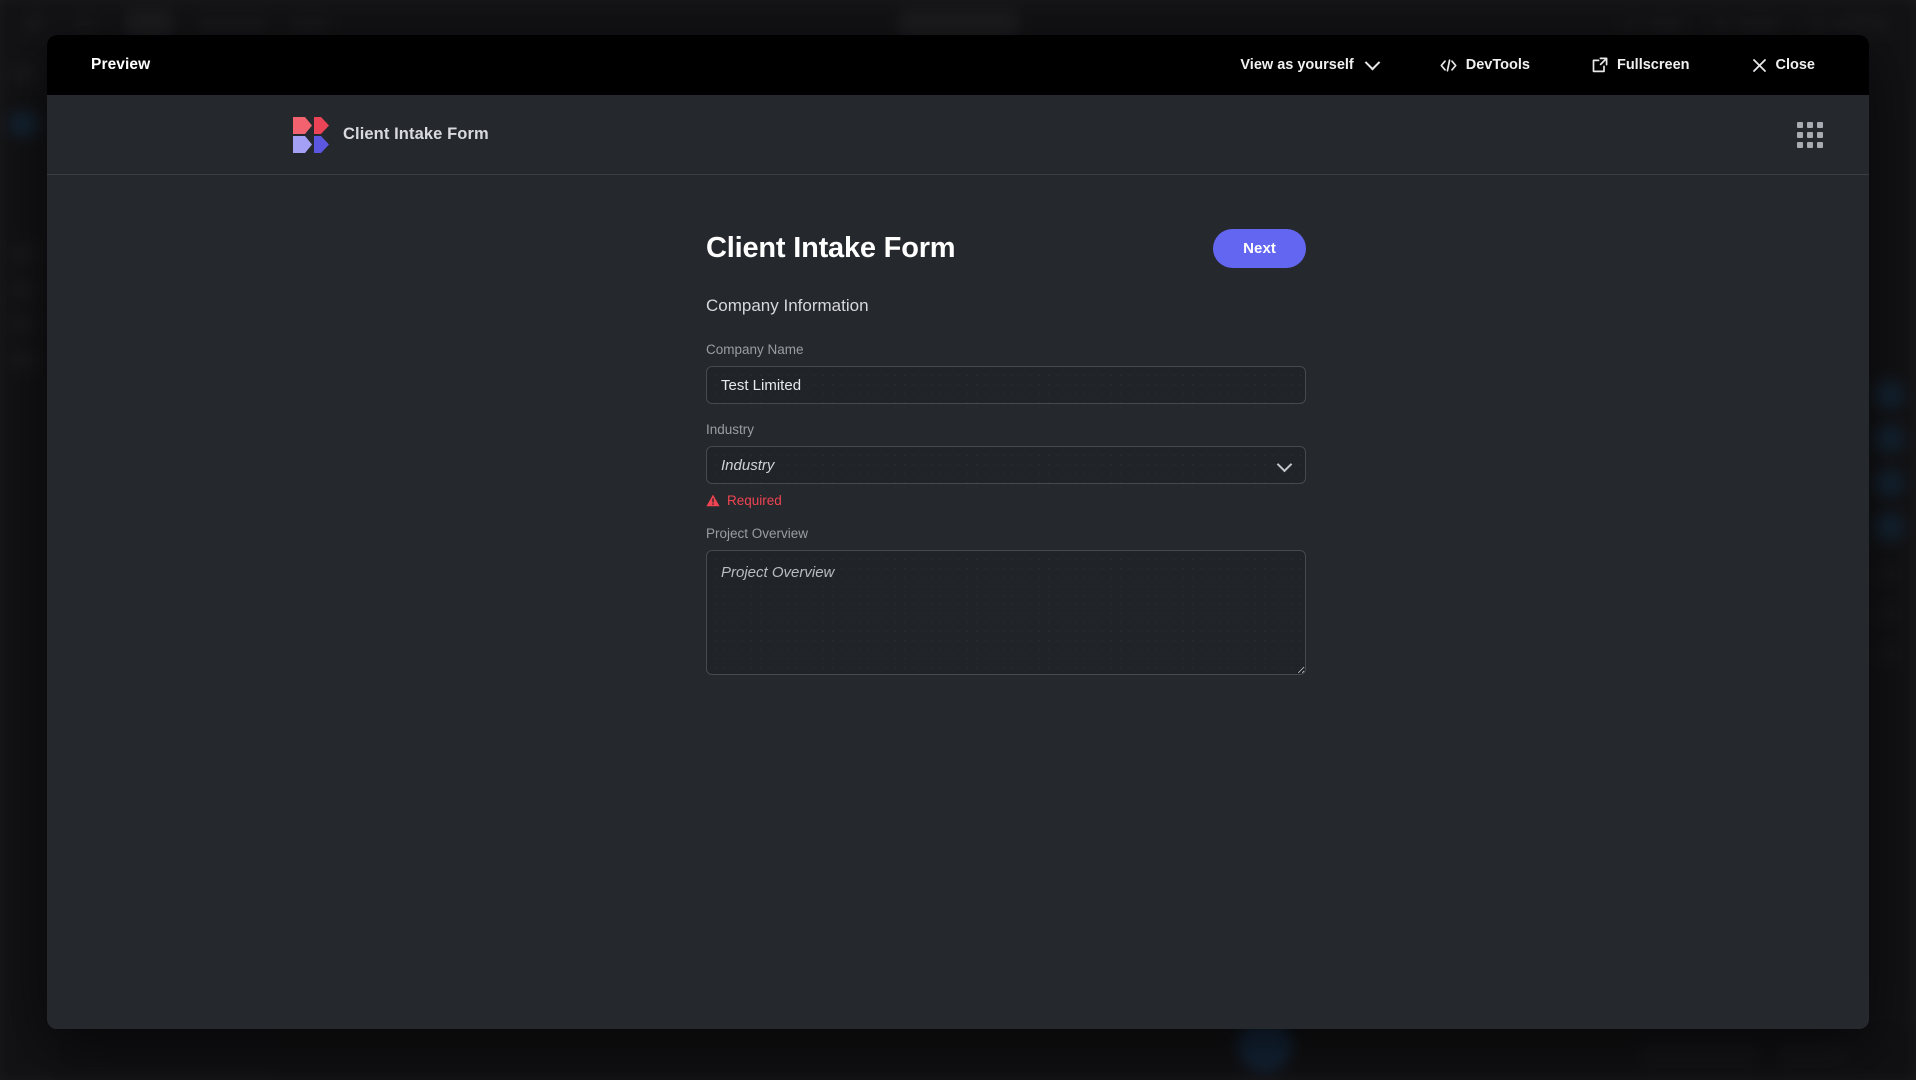  I want to click on close-preview-button: Close, so click(1784, 65).